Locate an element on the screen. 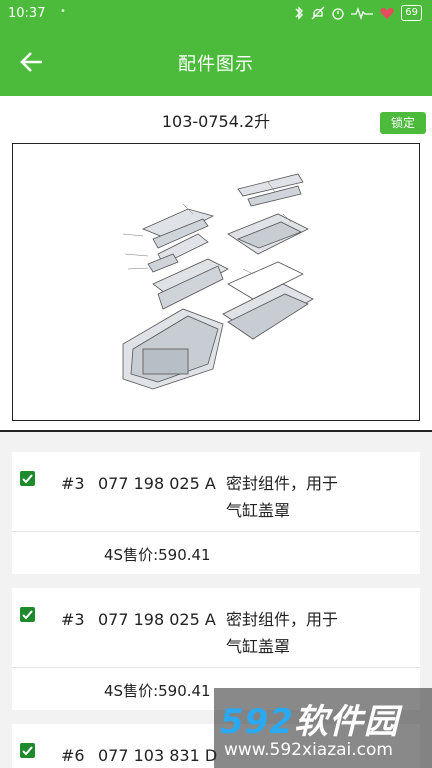 This screenshot has width=432, height=768. status-bar: 10:37 • 69 is located at coordinates (216, 14).